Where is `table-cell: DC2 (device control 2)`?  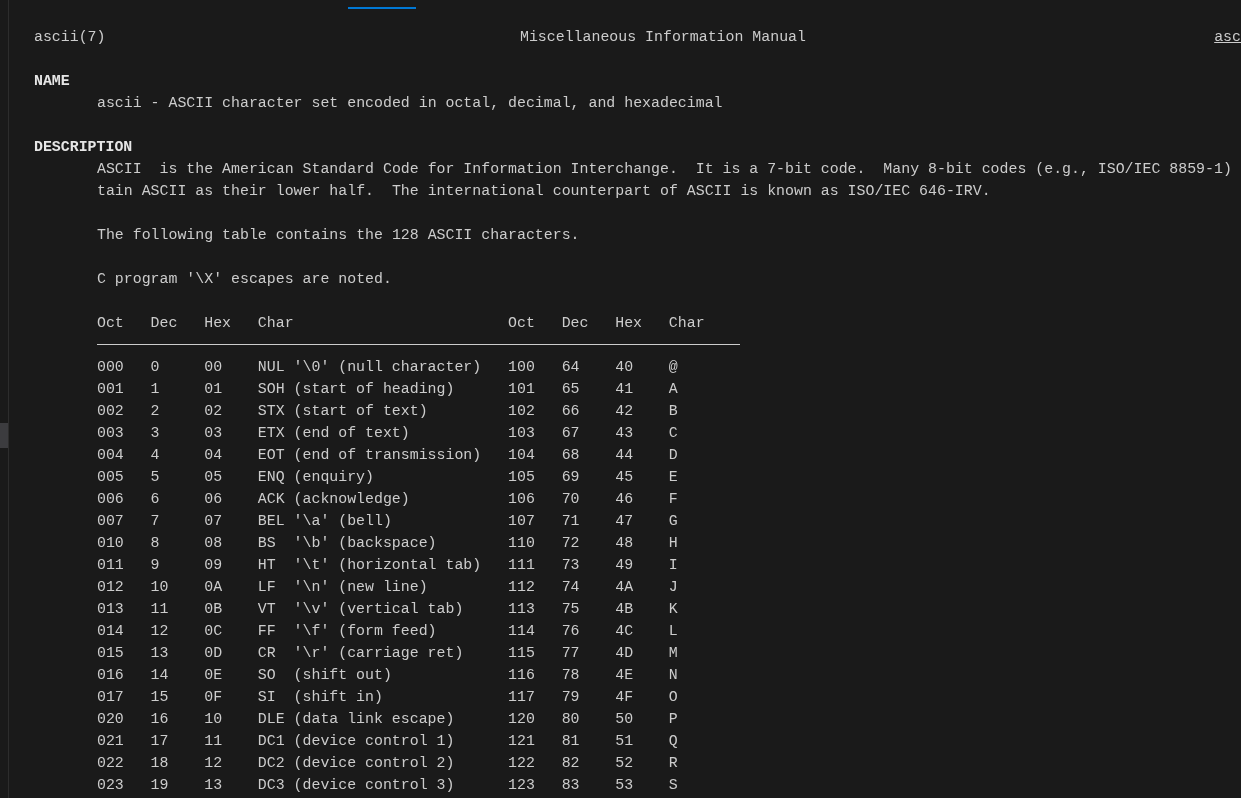 table-cell: DC2 (device control 2) is located at coordinates (356, 763).